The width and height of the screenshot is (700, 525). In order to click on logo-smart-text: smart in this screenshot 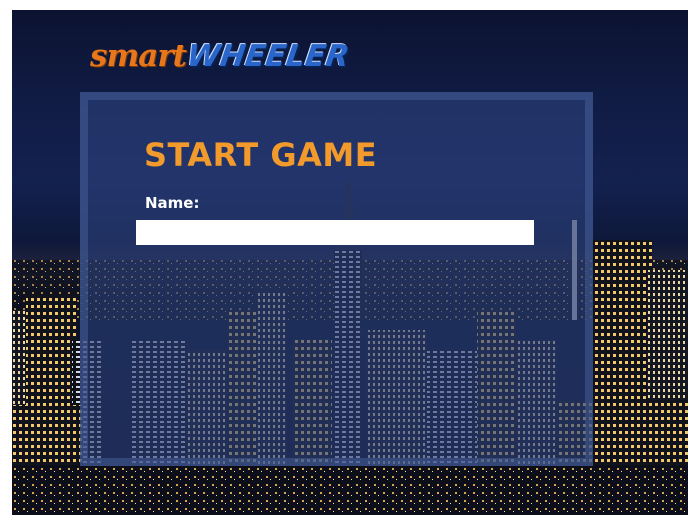, I will do `click(138, 56)`.